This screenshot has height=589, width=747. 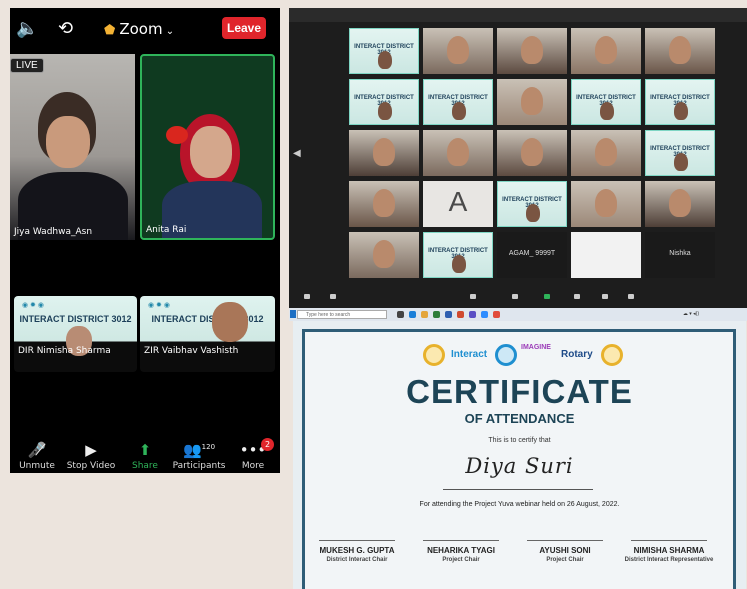 What do you see at coordinates (448, 314) in the screenshot?
I see `word-icon` at bounding box center [448, 314].